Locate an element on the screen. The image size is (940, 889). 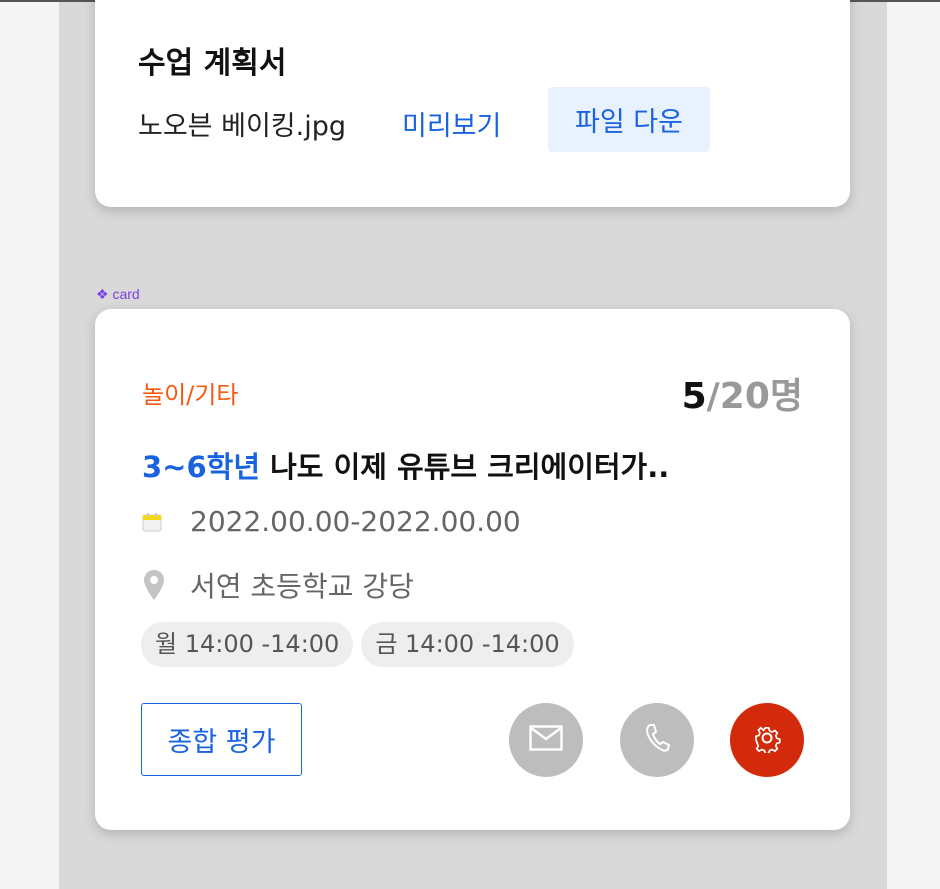
capacity: /20명 is located at coordinates (754, 396).